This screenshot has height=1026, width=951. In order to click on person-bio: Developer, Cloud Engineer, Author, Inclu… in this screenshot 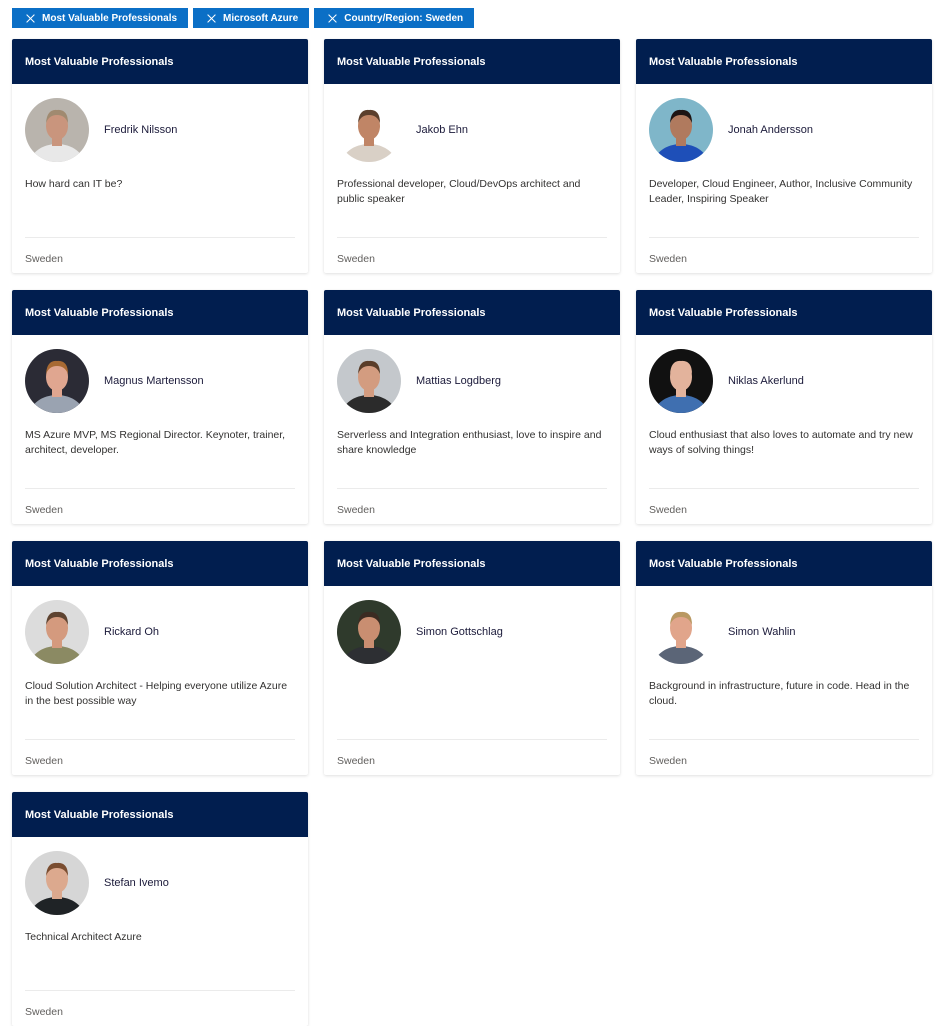, I will do `click(781, 191)`.